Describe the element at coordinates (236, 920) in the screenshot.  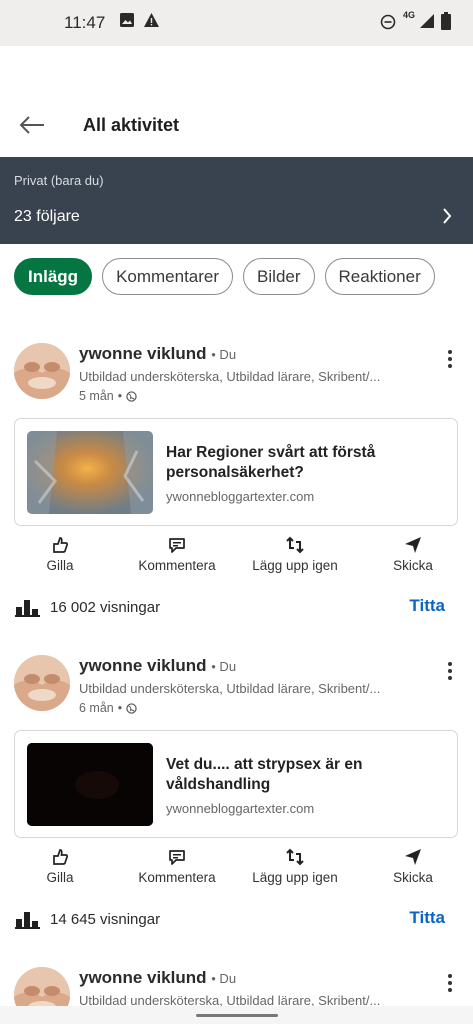
I see `post-stats: 14 645 visningar Titta` at that location.